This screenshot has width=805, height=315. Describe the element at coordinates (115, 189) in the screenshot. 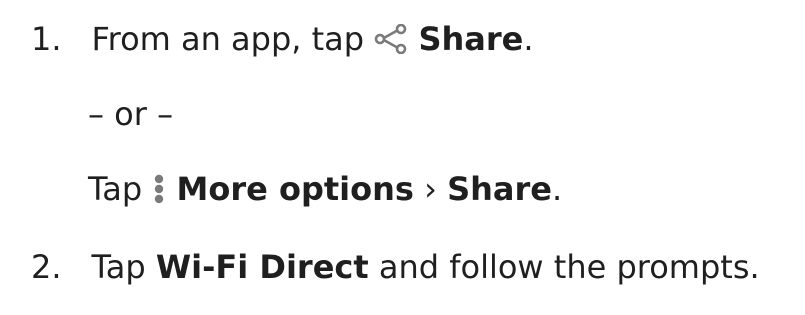

I see `alt-text: Tap` at that location.